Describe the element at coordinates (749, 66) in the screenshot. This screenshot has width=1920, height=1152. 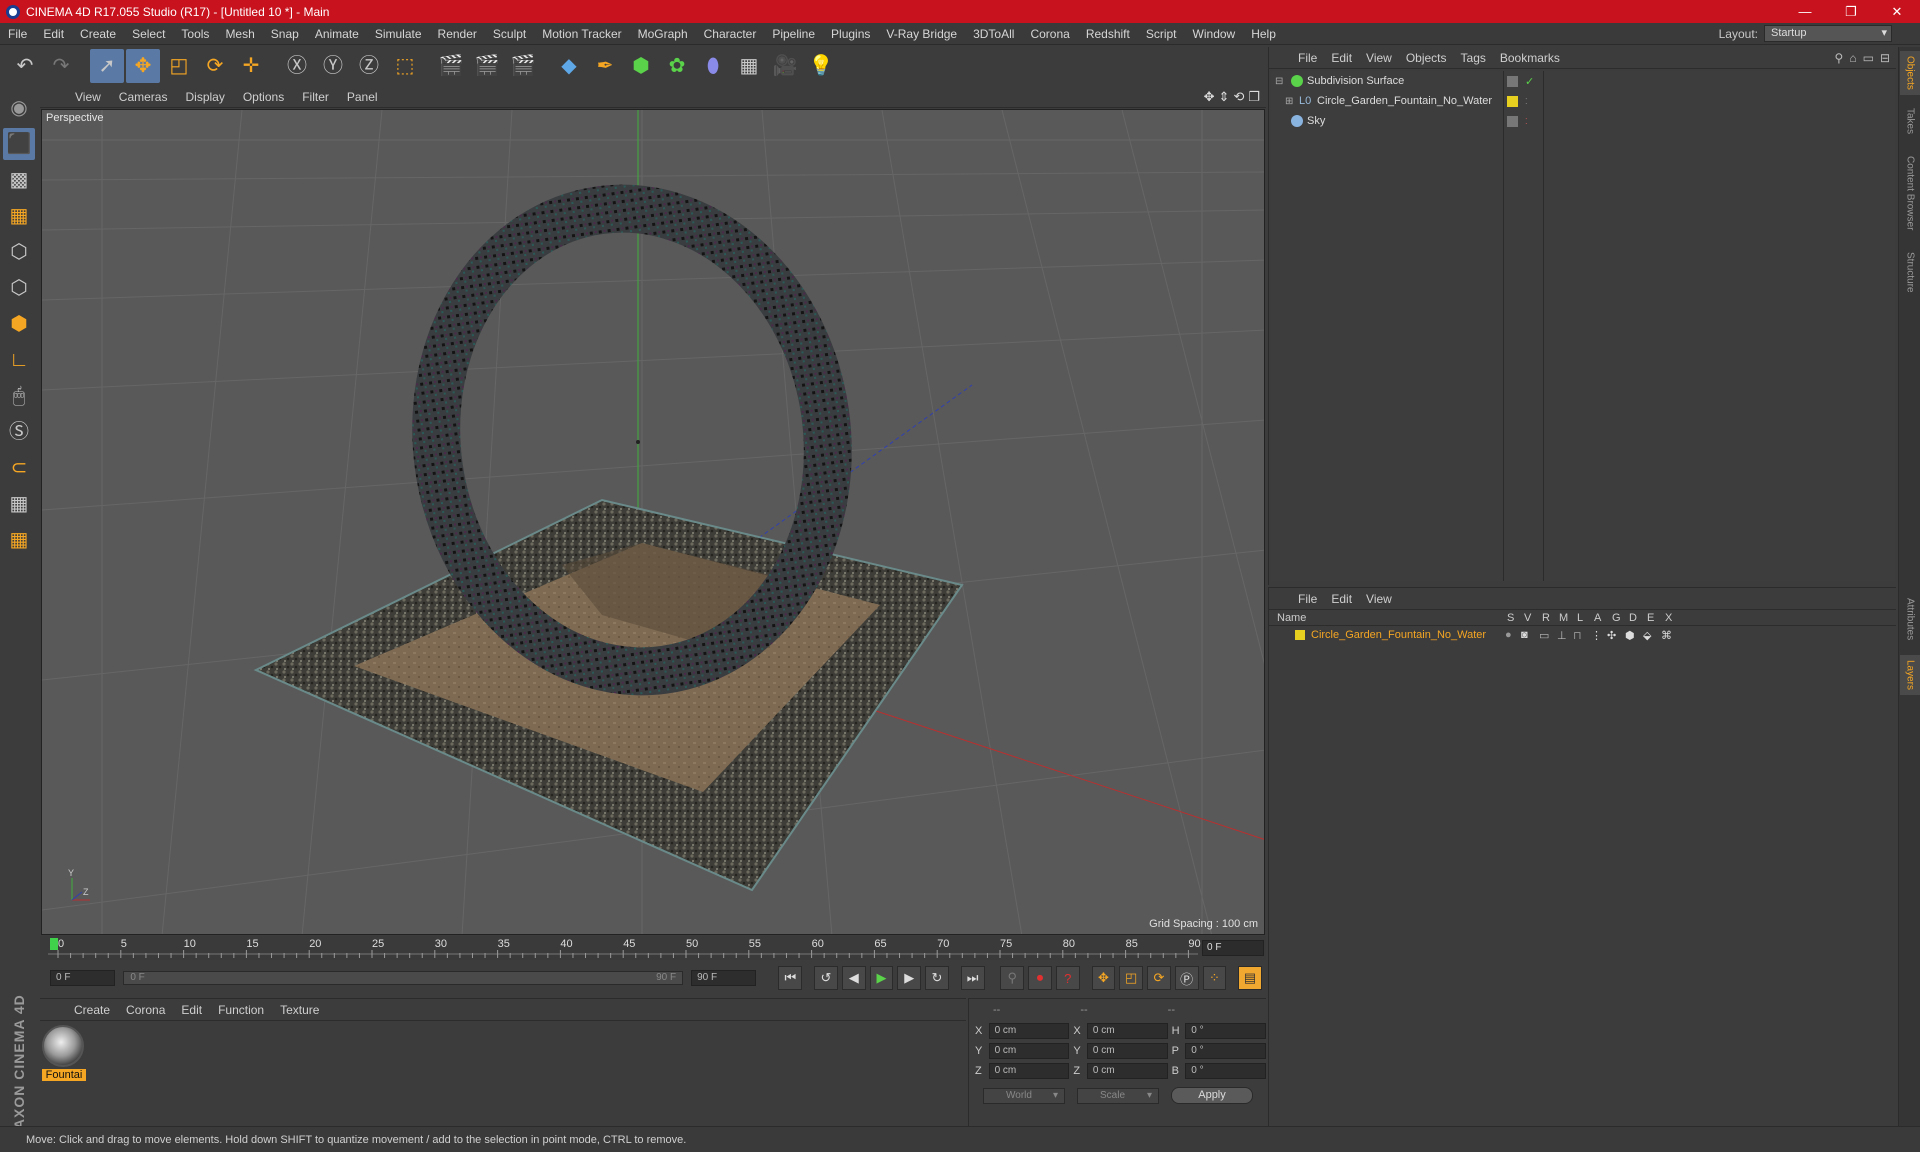
I see `floor-button: ▦` at that location.